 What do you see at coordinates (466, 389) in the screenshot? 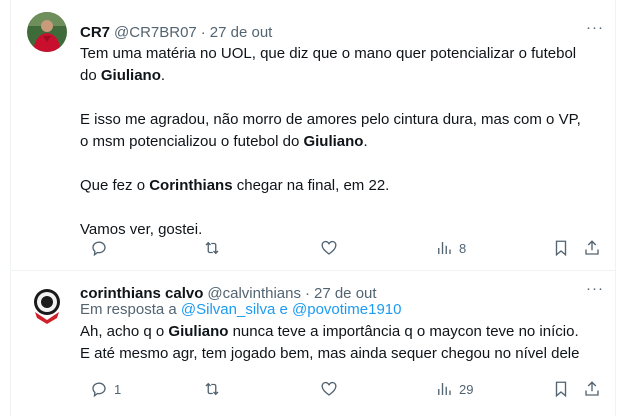
I see `views-count: 29` at bounding box center [466, 389].